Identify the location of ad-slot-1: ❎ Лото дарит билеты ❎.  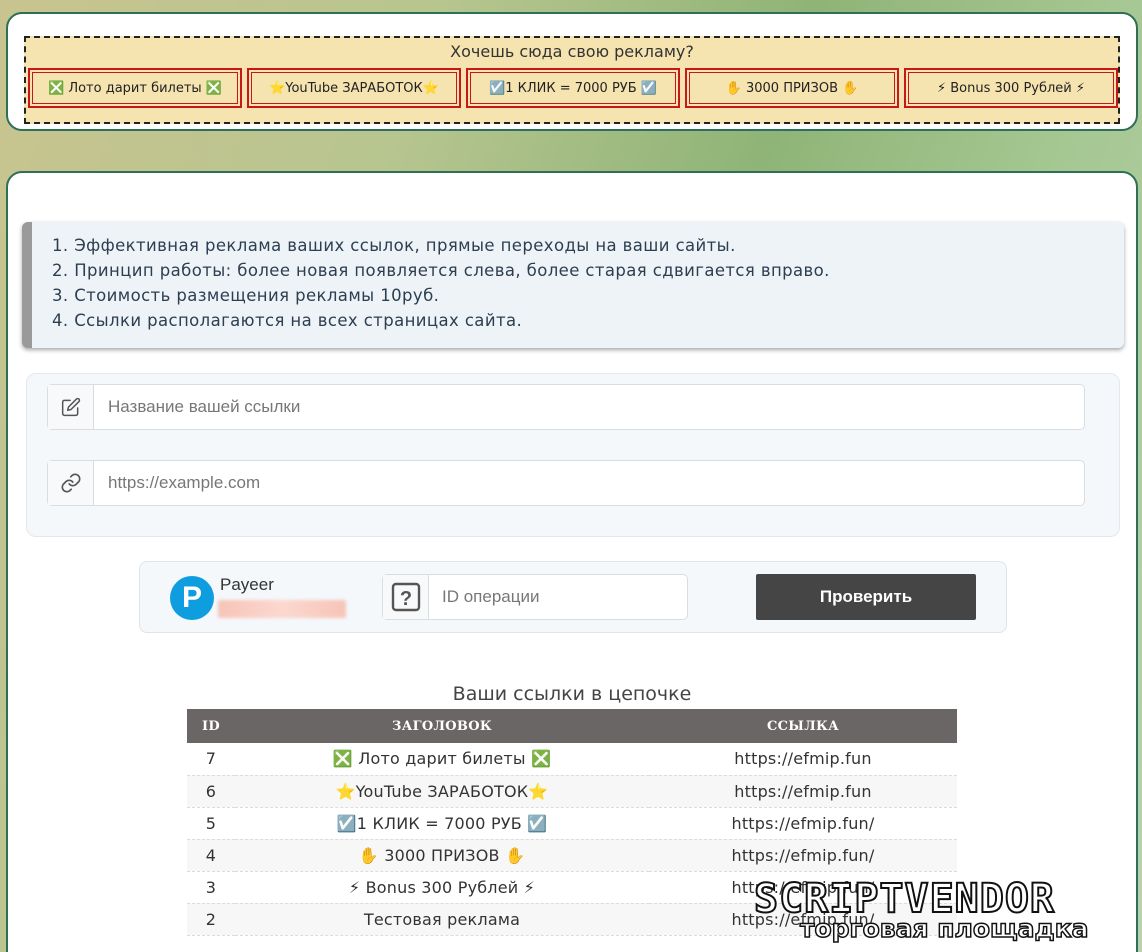
(135, 88).